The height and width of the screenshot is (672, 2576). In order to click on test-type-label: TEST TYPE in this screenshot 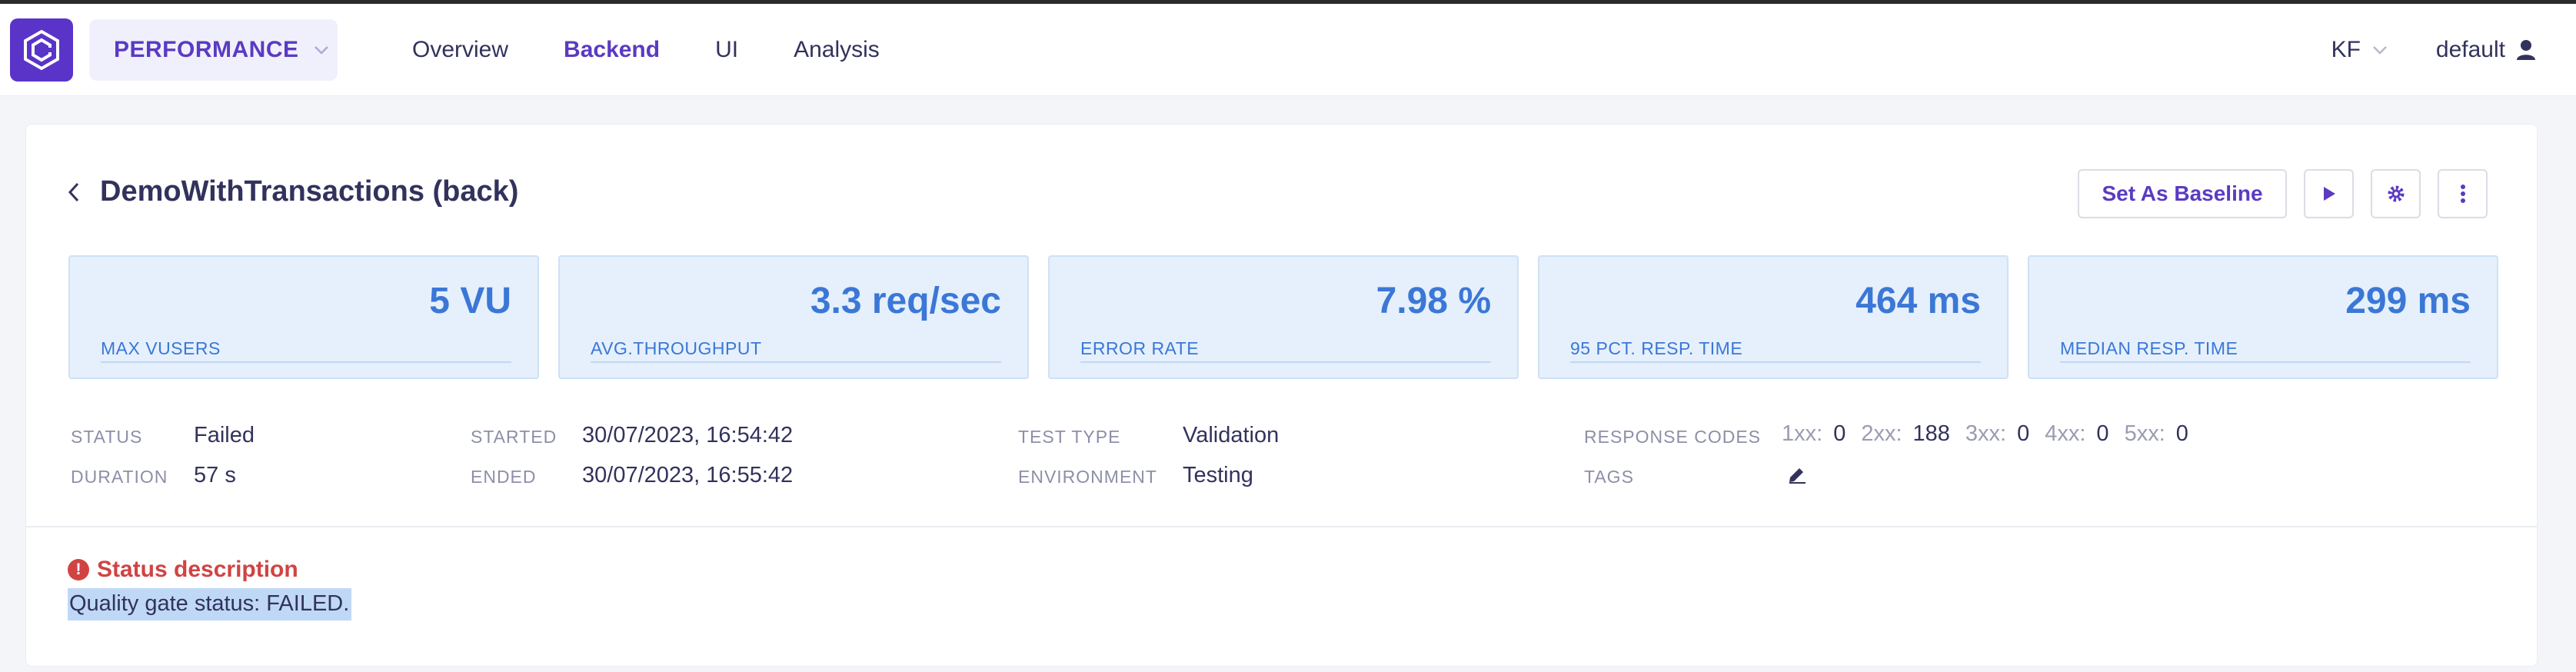, I will do `click(1069, 437)`.